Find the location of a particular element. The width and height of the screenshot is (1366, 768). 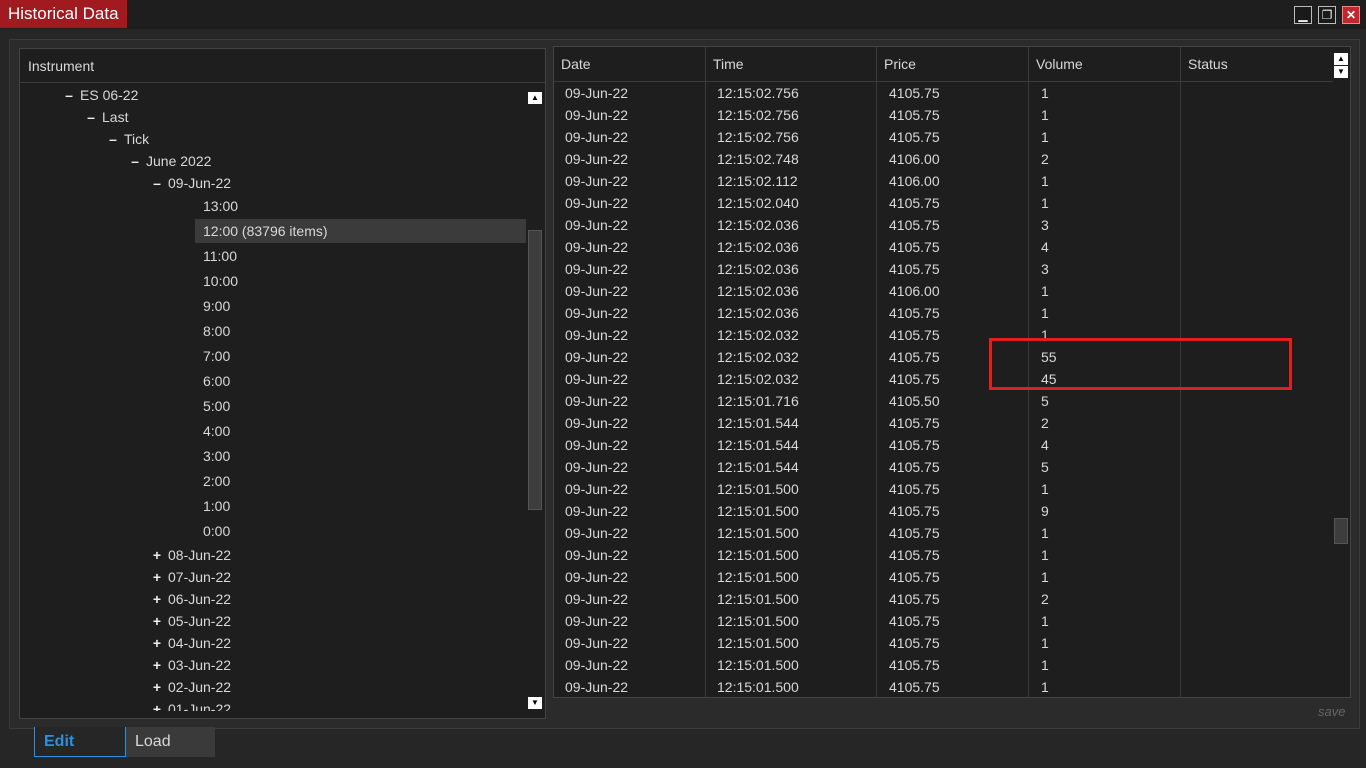

table-row: 09-Jun-22 12:15:01.716 4105.50 5 is located at coordinates (943, 401).